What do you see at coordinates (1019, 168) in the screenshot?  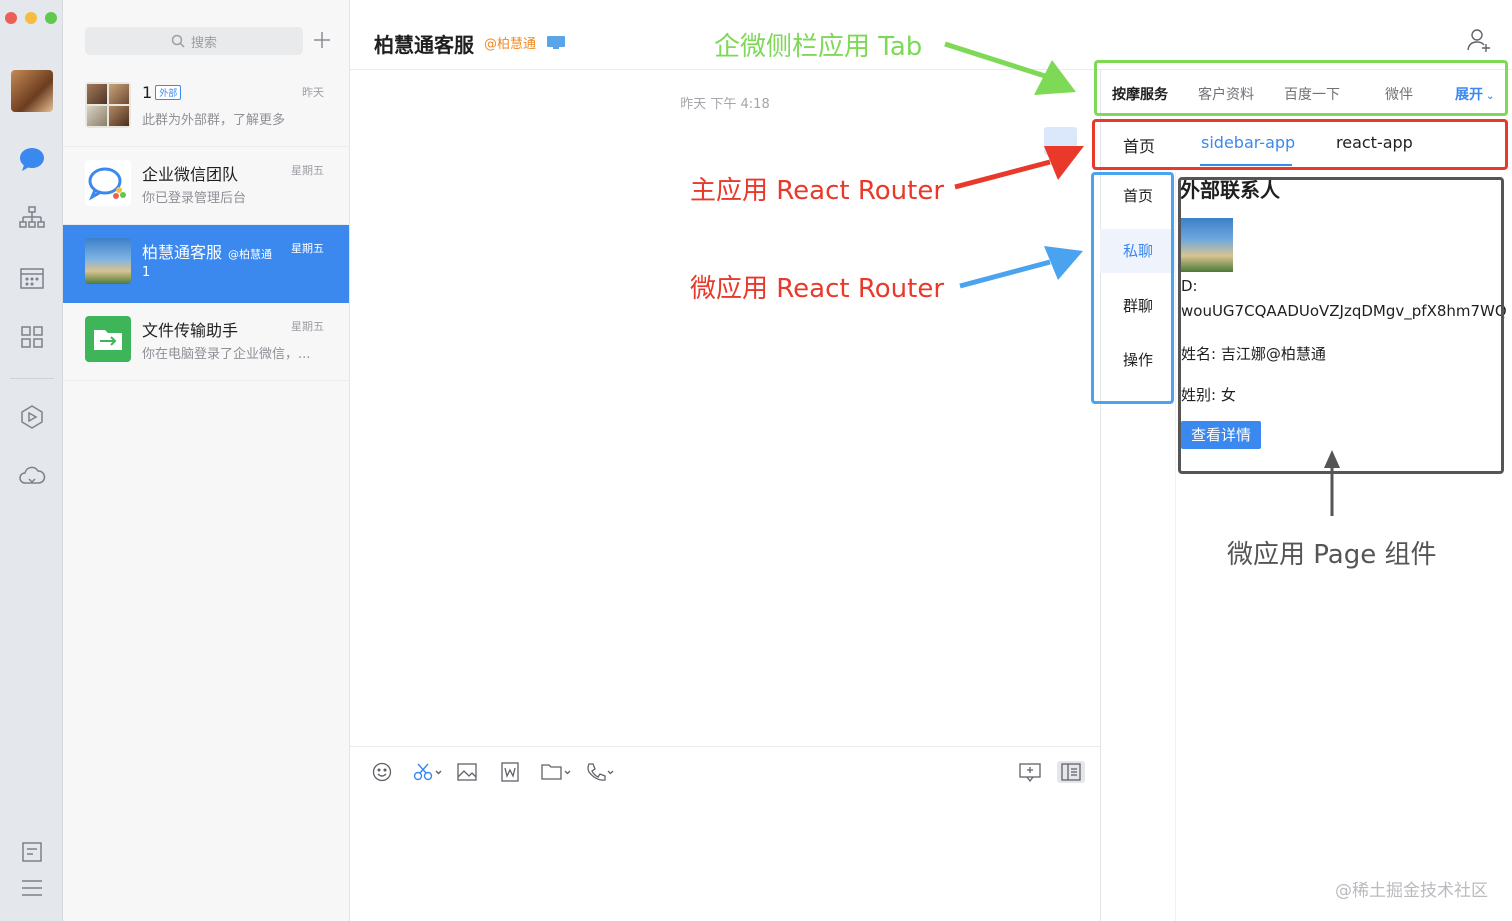 I see `red-arrow` at bounding box center [1019, 168].